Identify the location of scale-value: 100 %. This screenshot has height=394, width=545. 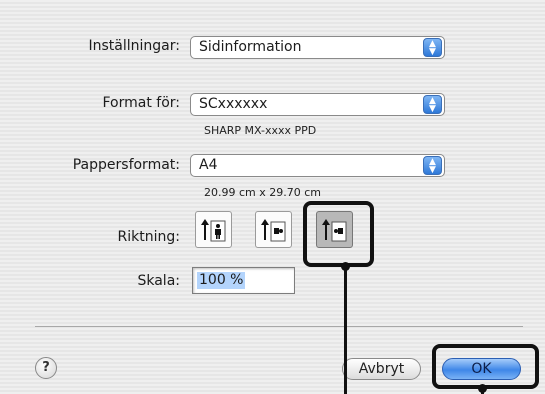
(221, 280).